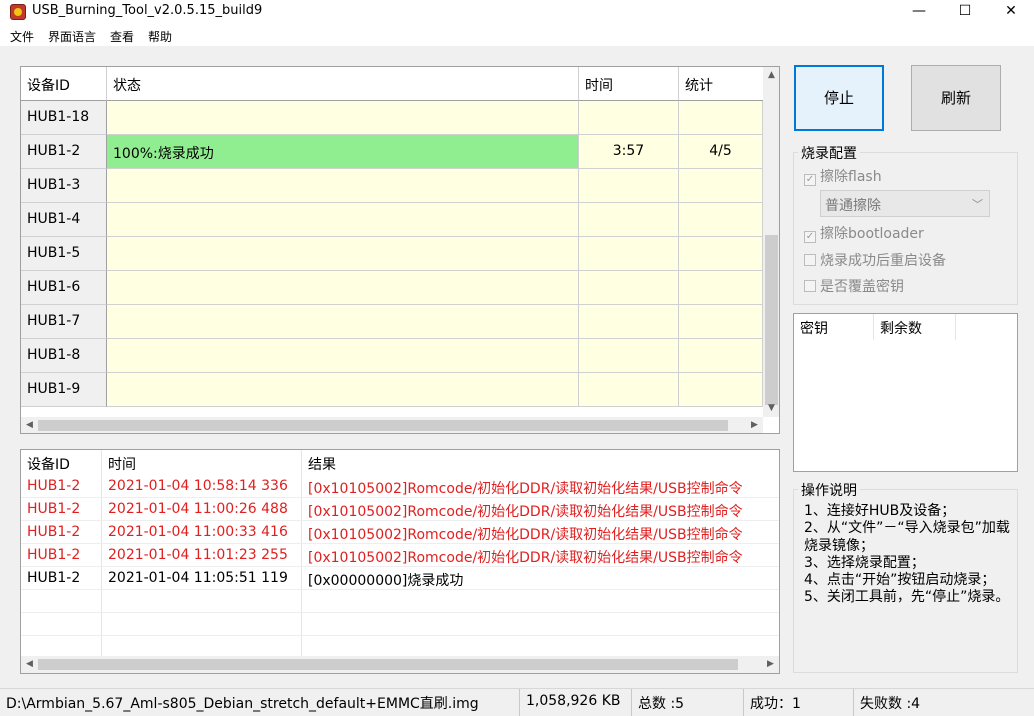 The height and width of the screenshot is (716, 1034). Describe the element at coordinates (202, 509) in the screenshot. I see `log-cell-time: 2021-01-04 11:00:26 488` at that location.